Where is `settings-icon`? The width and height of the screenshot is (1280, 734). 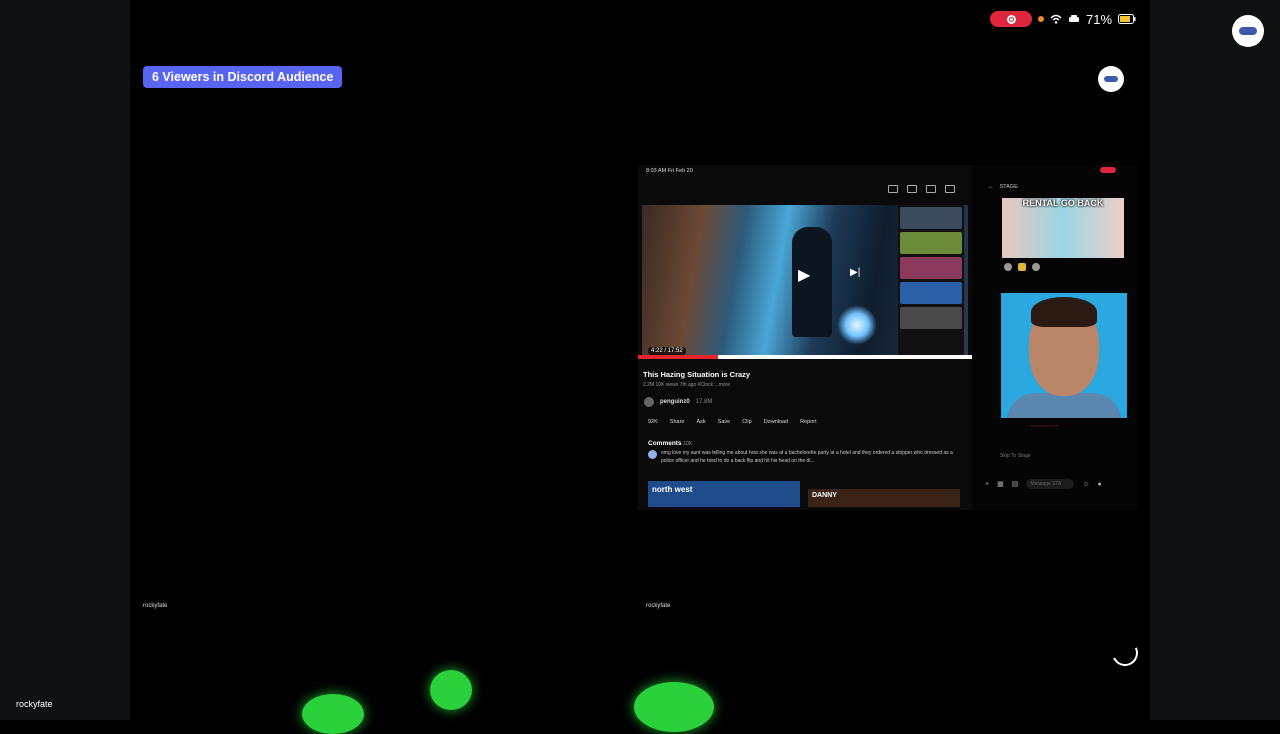
settings-icon is located at coordinates (950, 189).